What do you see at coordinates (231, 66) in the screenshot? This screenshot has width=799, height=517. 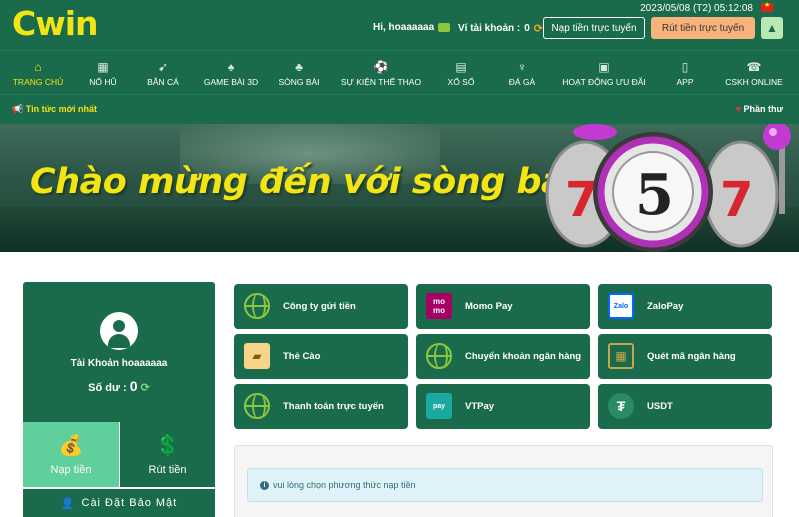 I see `cards-icon: ♠` at bounding box center [231, 66].